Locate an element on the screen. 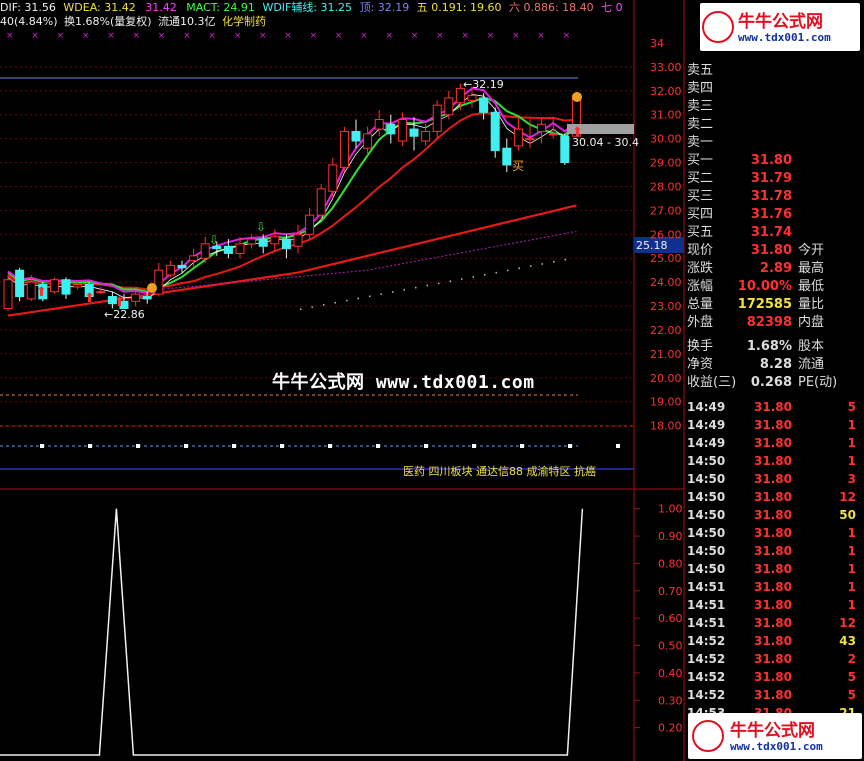 The width and height of the screenshot is (864, 761). tick-volume: 43 is located at coordinates (847, 641).